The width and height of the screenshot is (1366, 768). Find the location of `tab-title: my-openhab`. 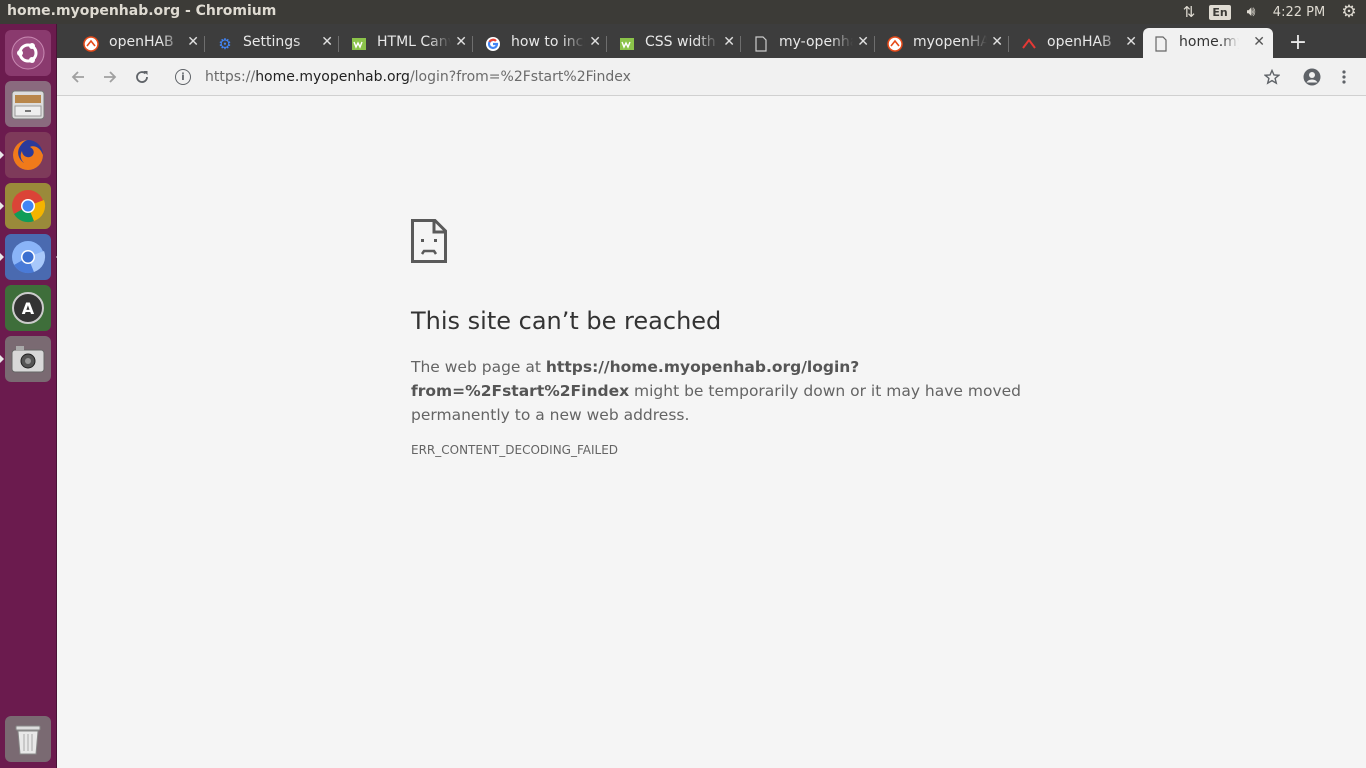

tab-title: my-openhab is located at coordinates (816, 42).